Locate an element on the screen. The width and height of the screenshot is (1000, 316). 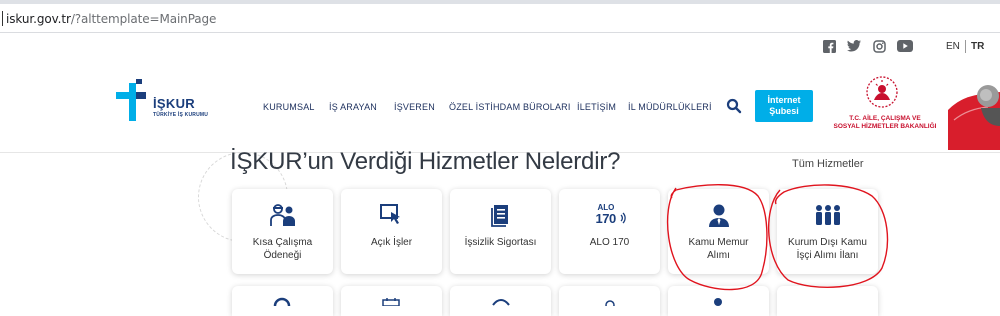
service-card-kurum-disi-kamu-isci: Kurum Dışı Kamu İşçi Alımı İlanı is located at coordinates (827, 231).